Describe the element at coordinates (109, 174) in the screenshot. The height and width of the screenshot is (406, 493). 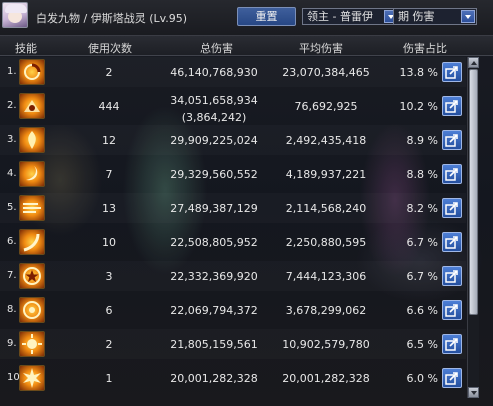
I see `row-uses: 7` at that location.